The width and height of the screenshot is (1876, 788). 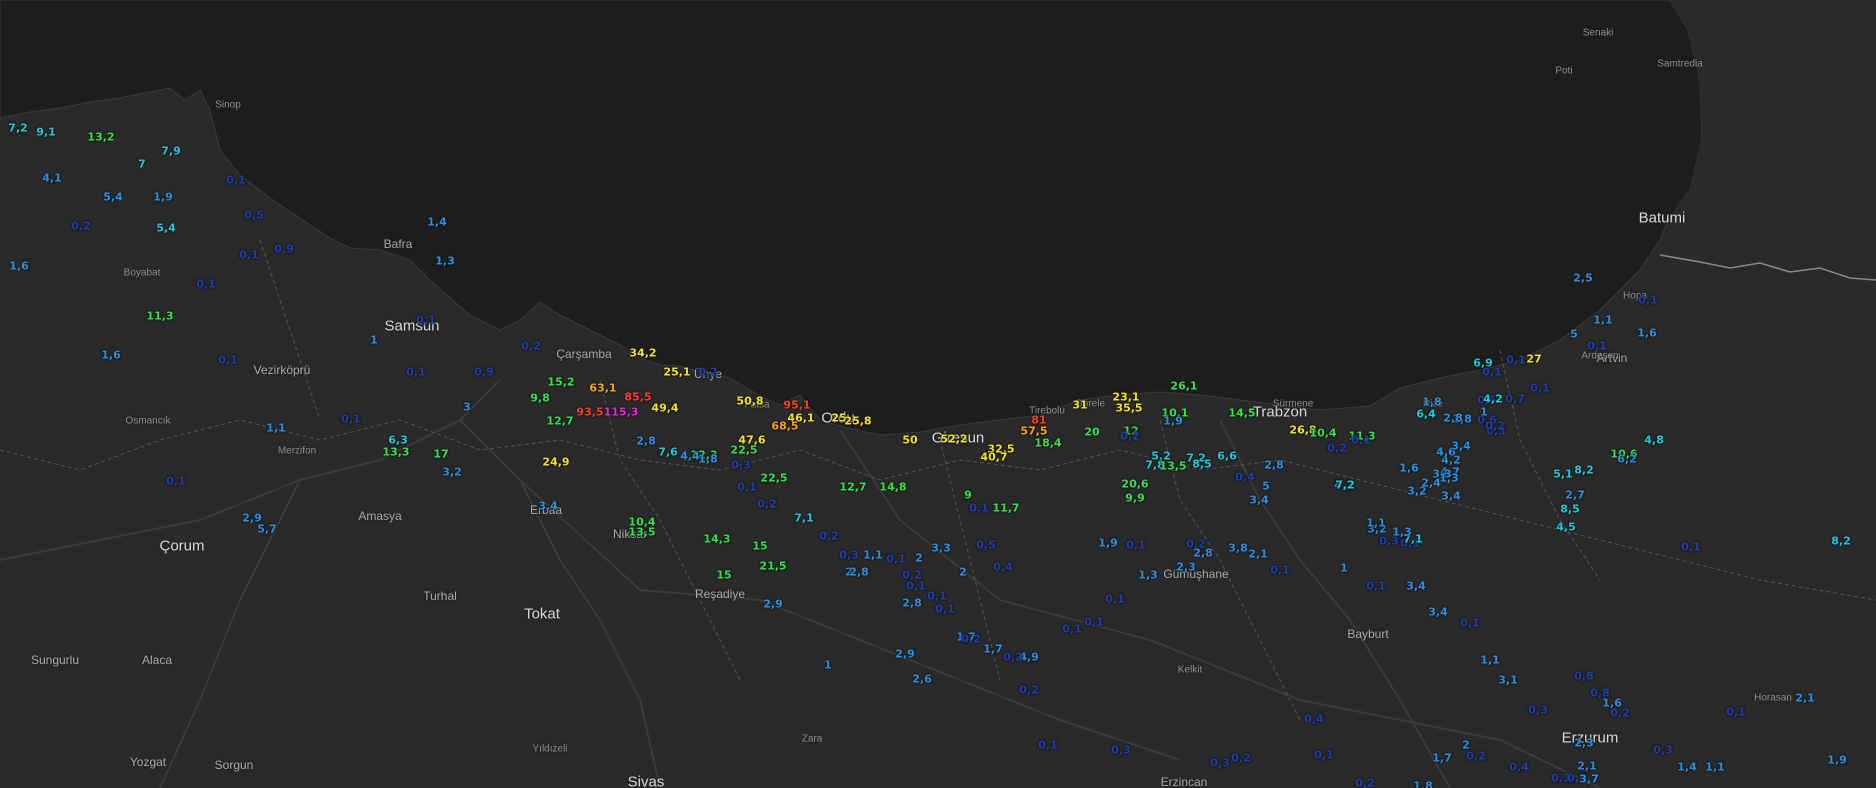 What do you see at coordinates (749, 401) in the screenshot?
I see `rain-value: 50,8` at bounding box center [749, 401].